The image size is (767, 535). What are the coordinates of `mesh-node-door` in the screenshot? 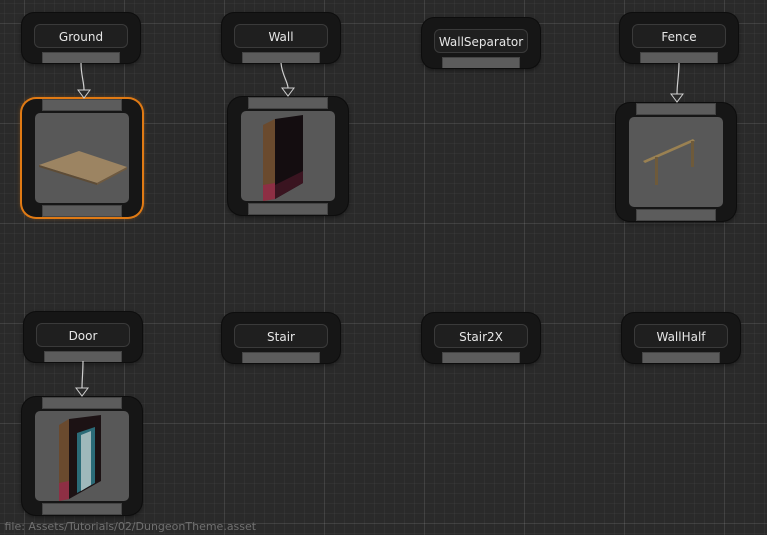 It's located at (82, 456).